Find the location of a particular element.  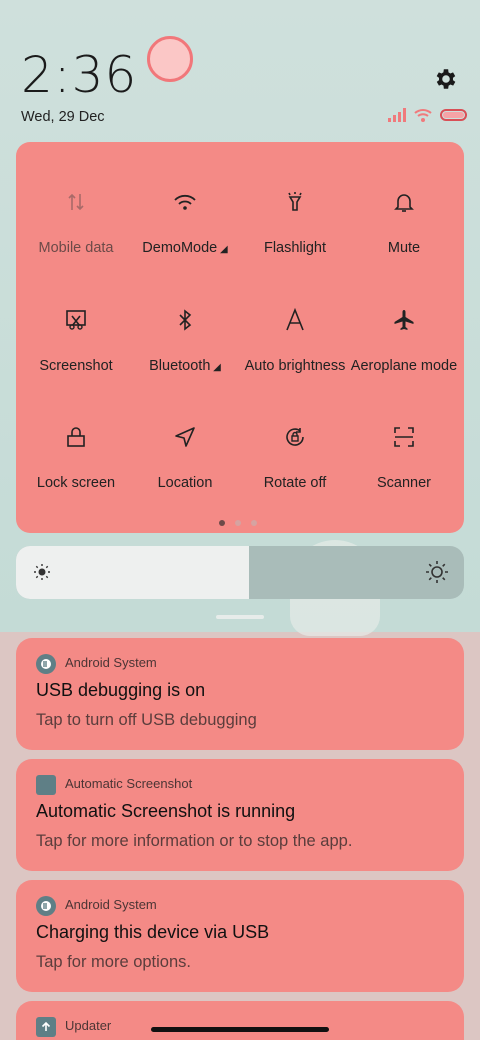

notification-title: Automatic Screenshot is running is located at coordinates (166, 811).